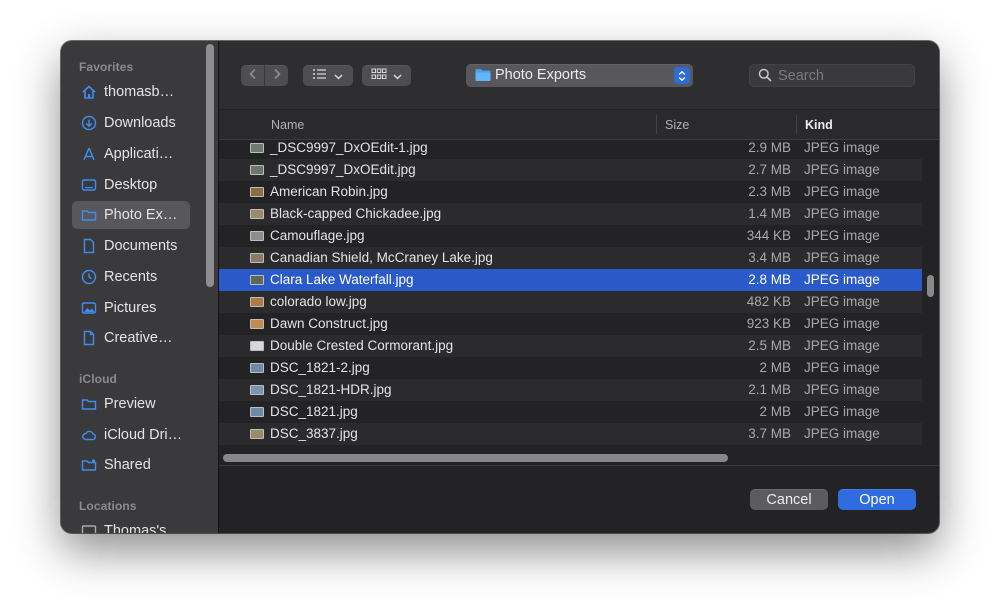 This screenshot has width=1000, height=614. I want to click on file-list-horizontal-scrollbar, so click(475, 458).